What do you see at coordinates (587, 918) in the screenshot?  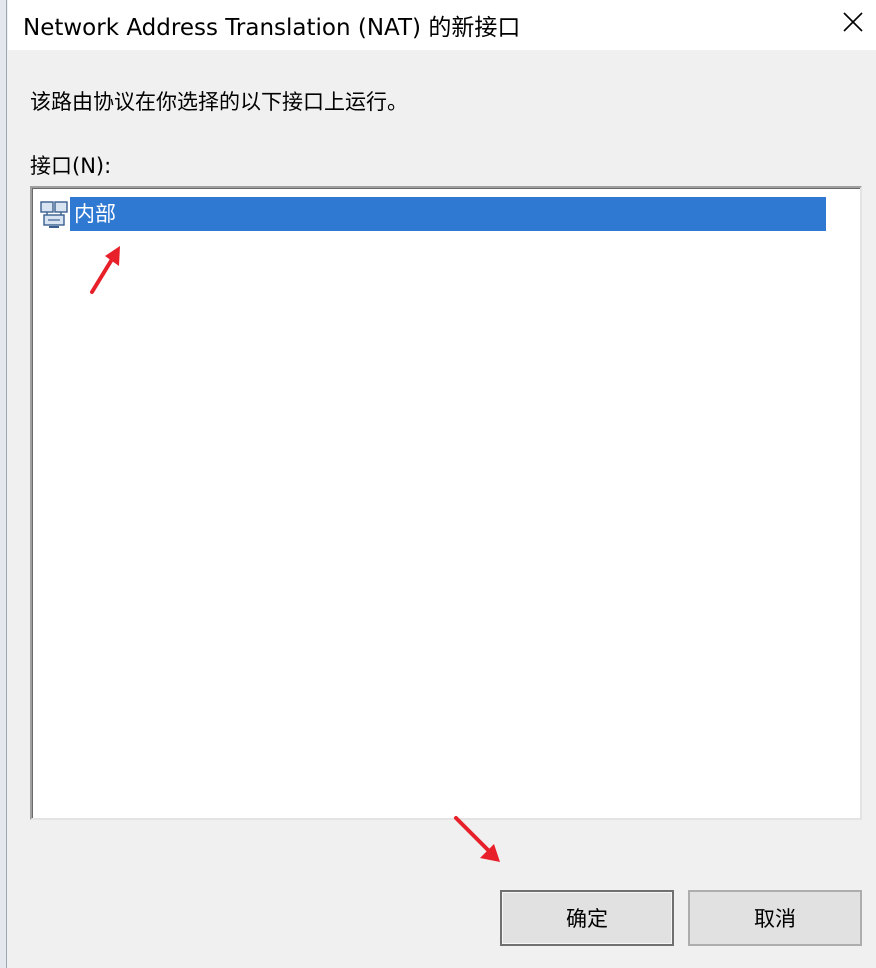 I see `ok-button: 确定` at bounding box center [587, 918].